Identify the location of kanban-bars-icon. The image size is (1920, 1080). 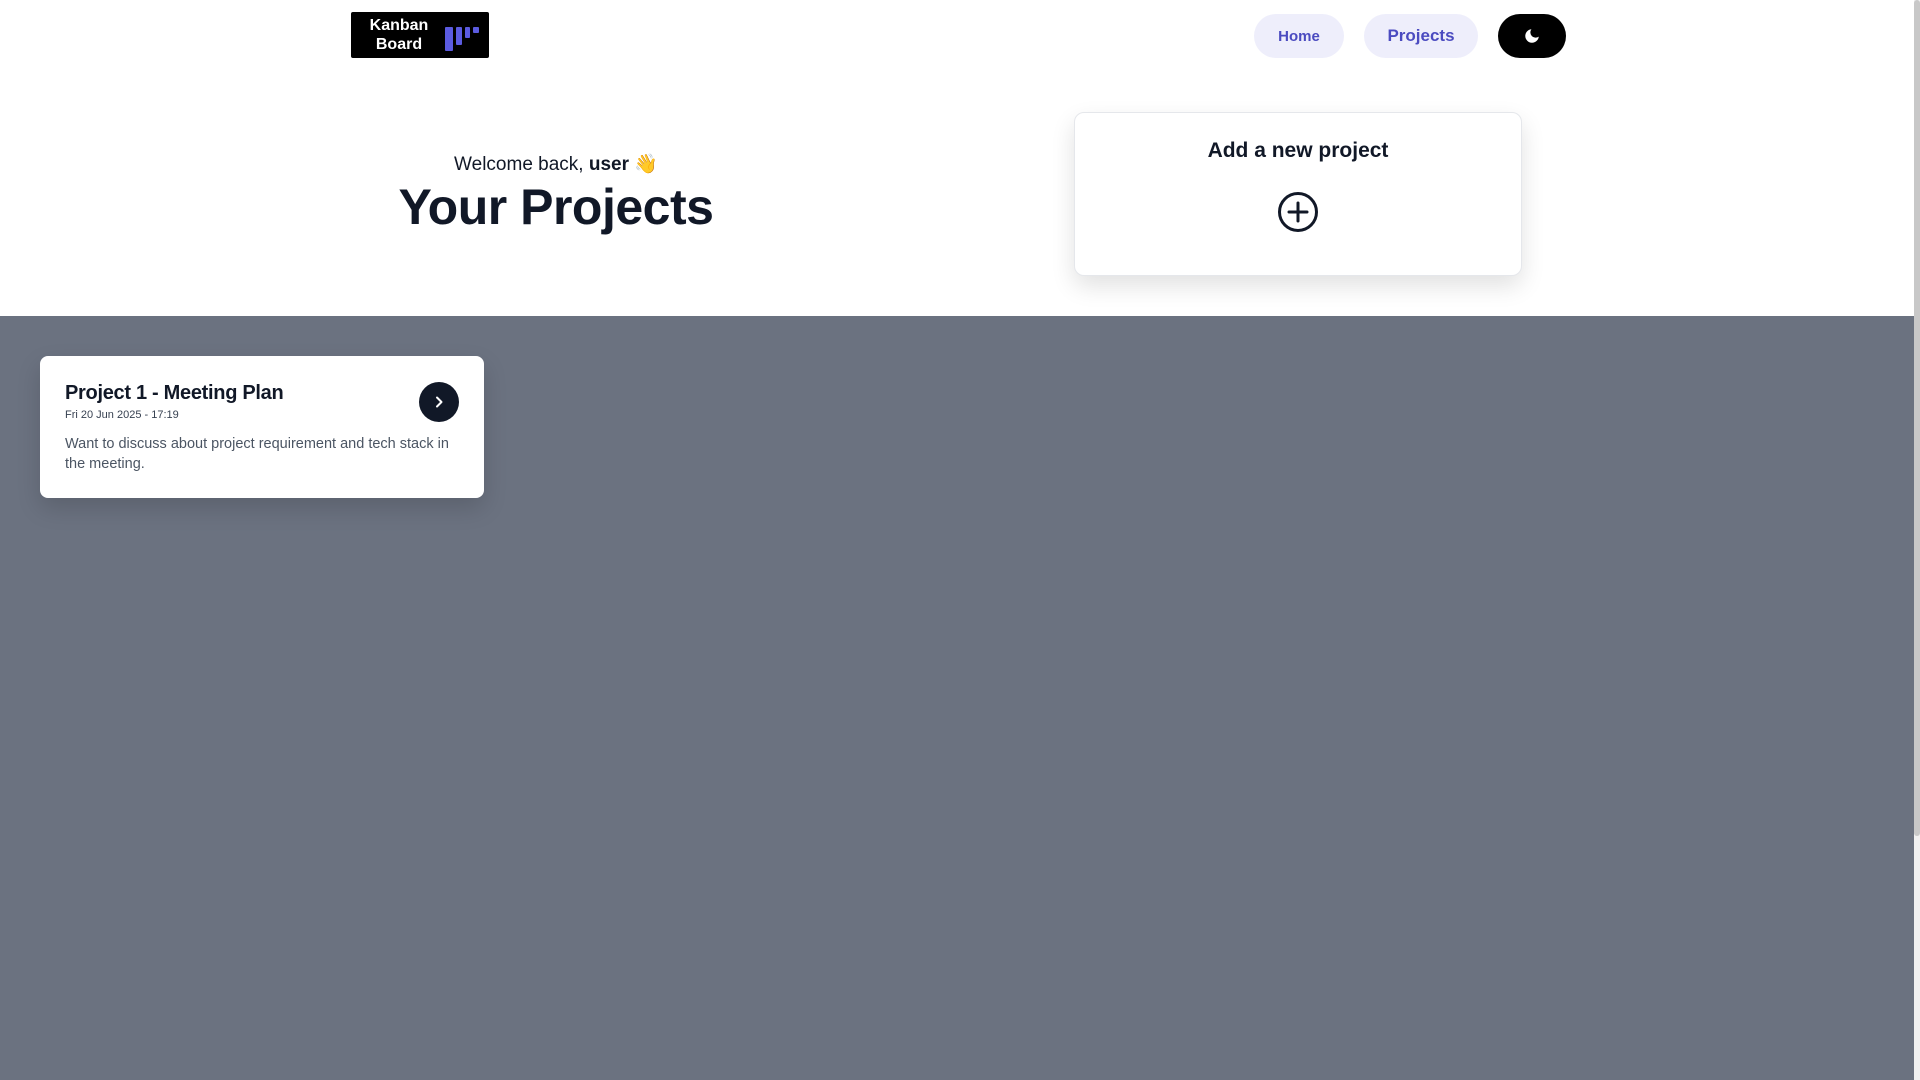
(463, 35).